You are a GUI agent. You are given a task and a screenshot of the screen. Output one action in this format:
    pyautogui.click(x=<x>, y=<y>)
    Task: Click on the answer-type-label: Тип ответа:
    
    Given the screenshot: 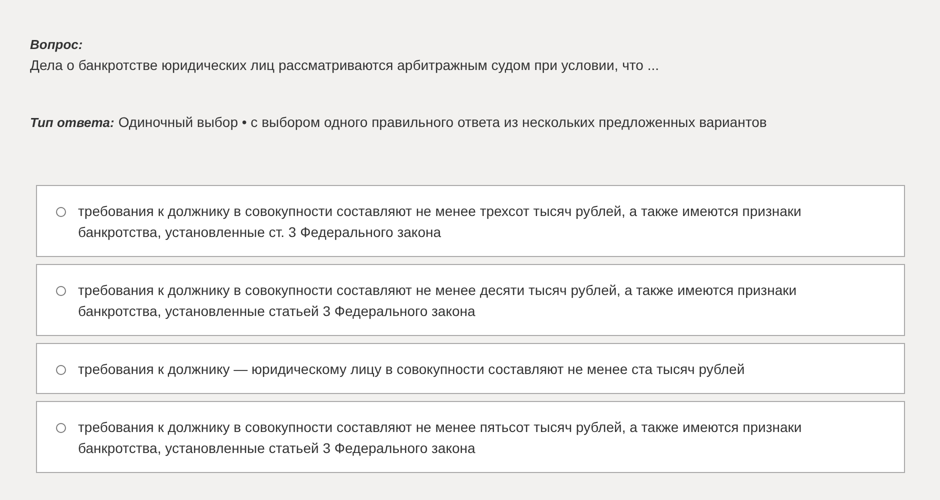 What is the action you would take?
    pyautogui.click(x=72, y=122)
    